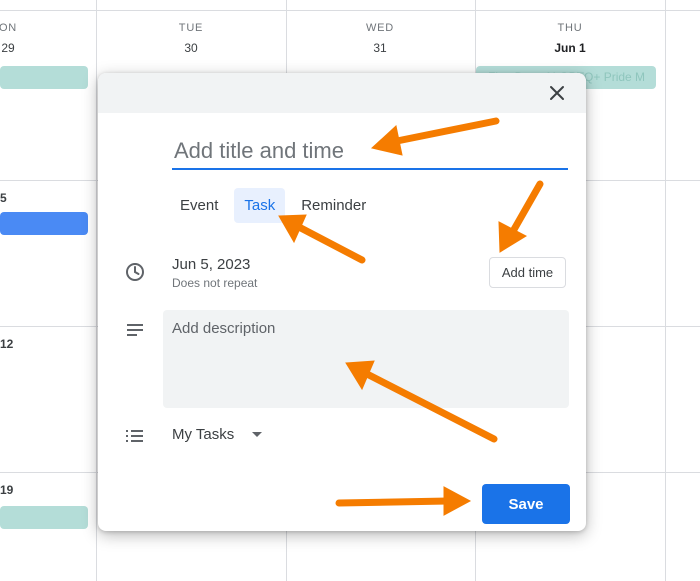  Describe the element at coordinates (333, 205) in the screenshot. I see `tab-reminder: Reminder` at that location.